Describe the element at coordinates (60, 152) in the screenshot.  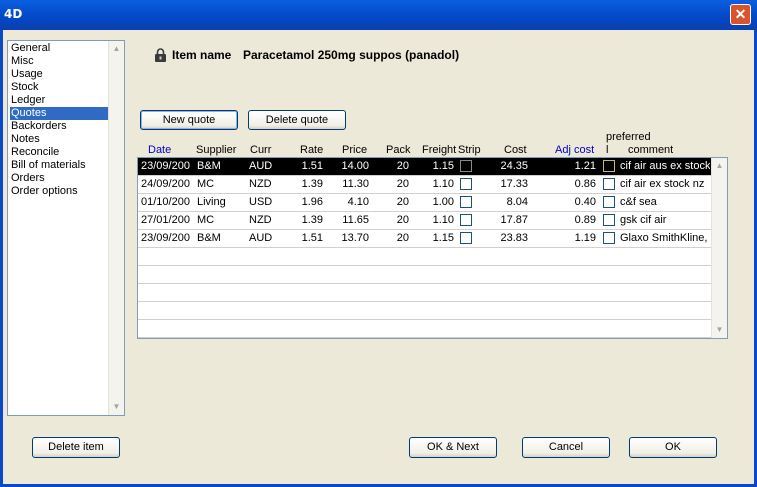
I see `sidebar-item: Reconcile` at that location.